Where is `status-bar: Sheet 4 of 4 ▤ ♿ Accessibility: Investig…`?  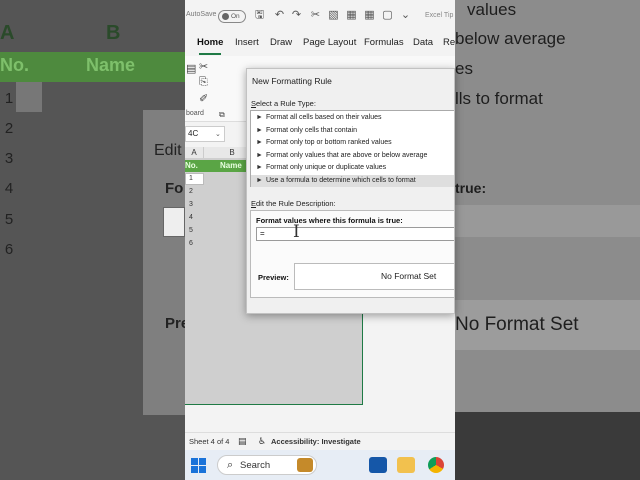
status-bar: Sheet 4 of 4 ▤ ♿ Accessibility: Investig… is located at coordinates (320, 441).